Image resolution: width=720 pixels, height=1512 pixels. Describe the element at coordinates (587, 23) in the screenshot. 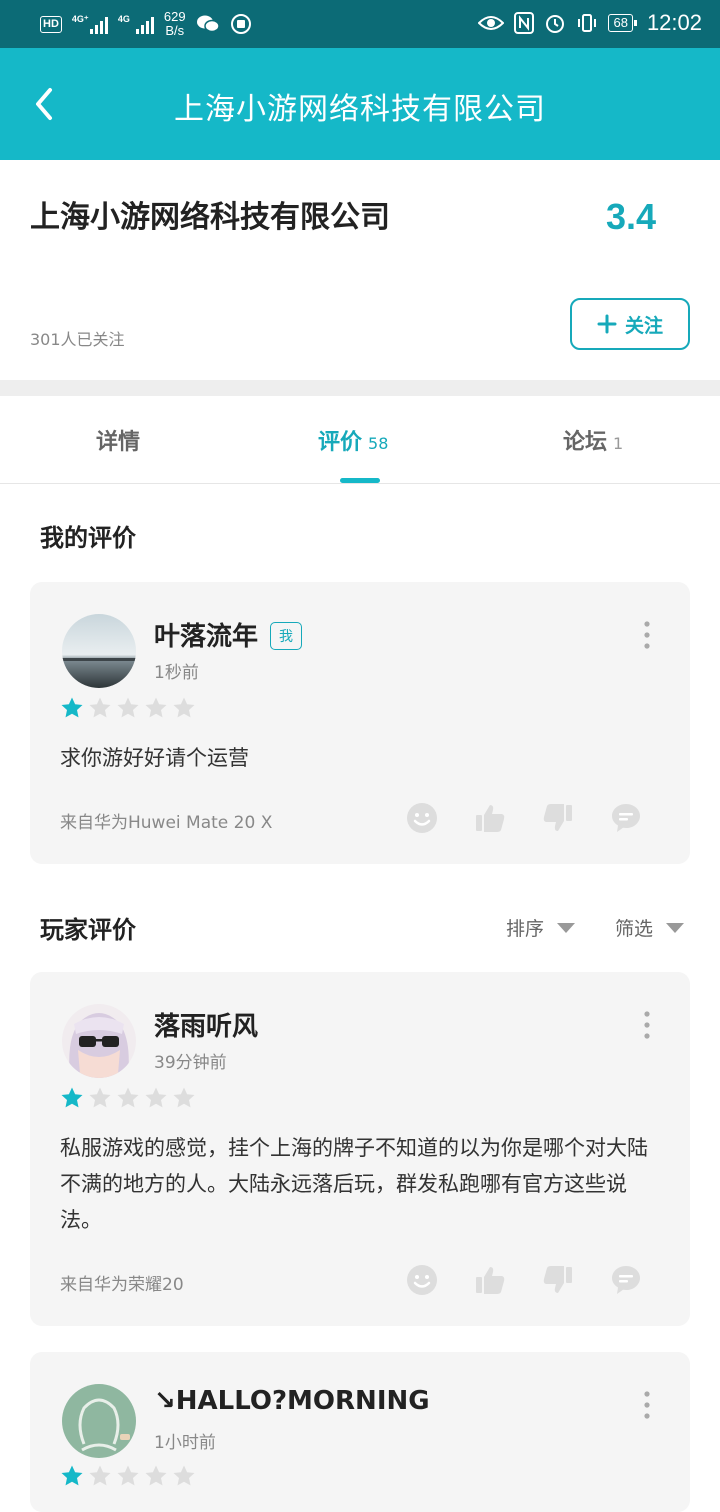

I see `vibrate-icon` at that location.